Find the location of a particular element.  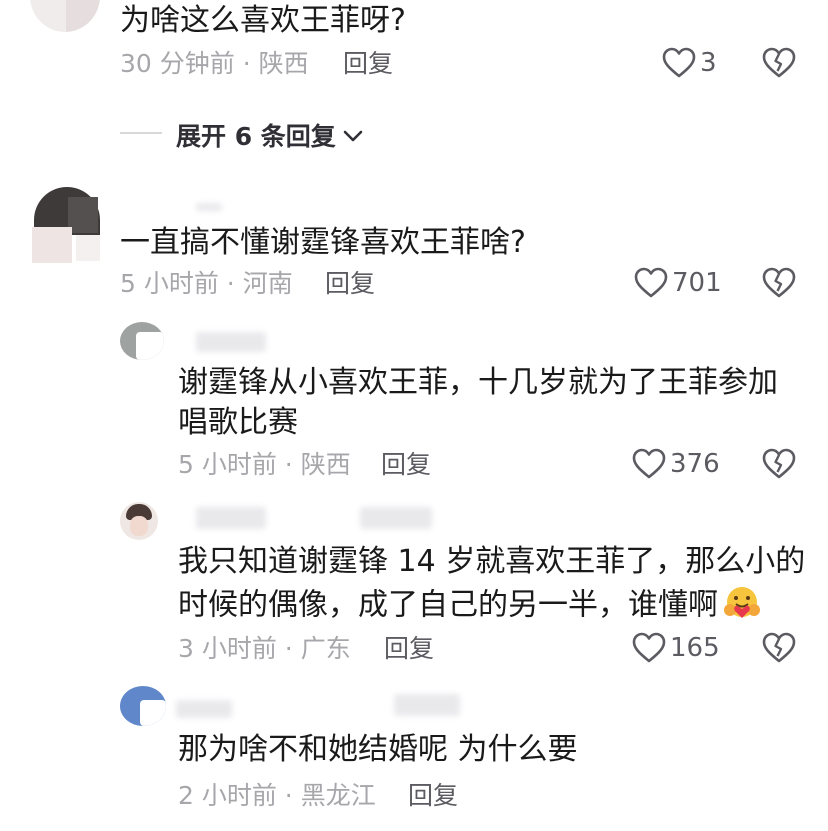

like-count: 3 is located at coordinates (708, 63).